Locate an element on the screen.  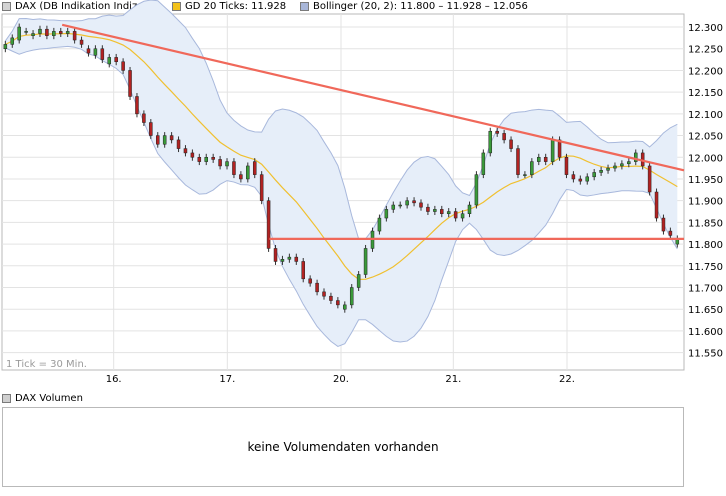
x-tick-label: 20. is located at coordinates (341, 379).